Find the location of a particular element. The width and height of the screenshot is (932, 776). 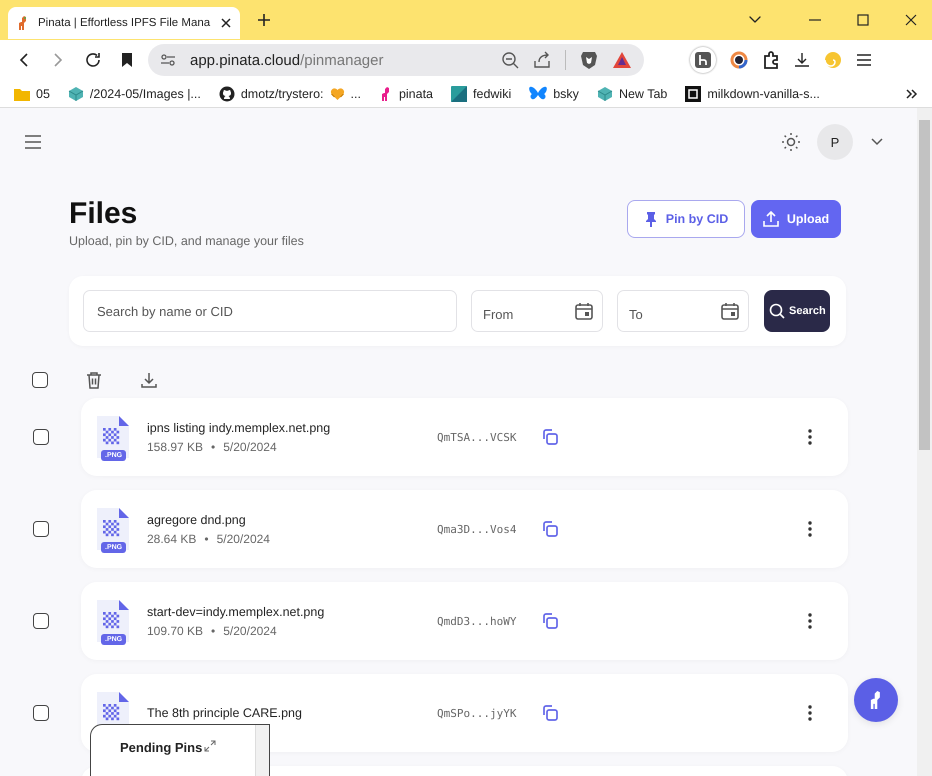

color-ring-icon is located at coordinates (739, 60).